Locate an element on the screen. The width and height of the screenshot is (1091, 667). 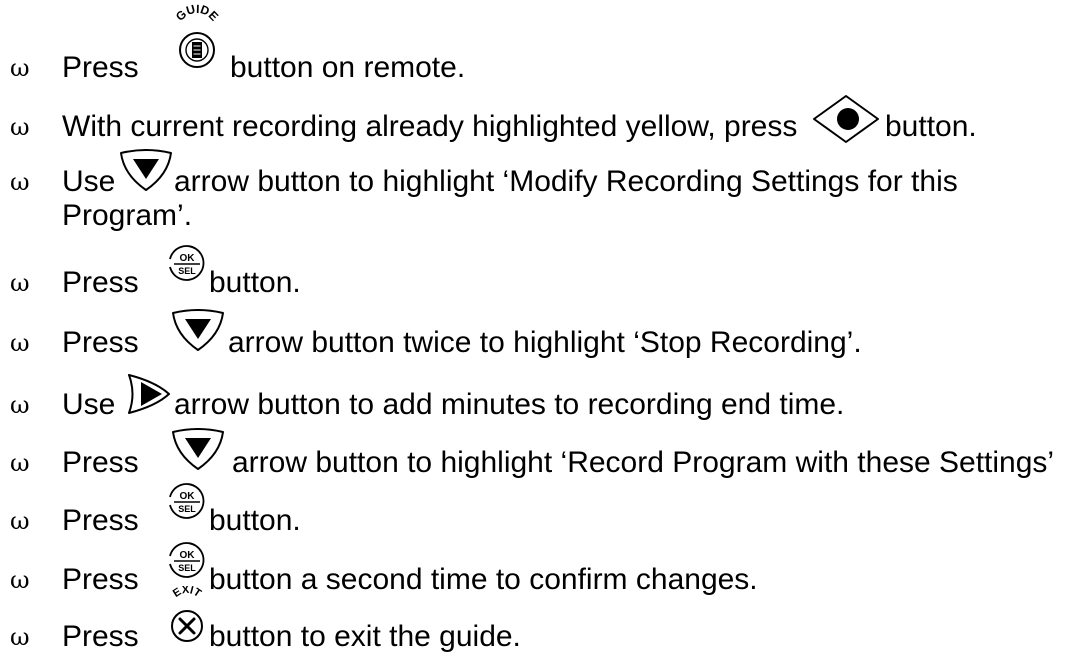
svg-text: GUIDE is located at coordinates (197, 13).